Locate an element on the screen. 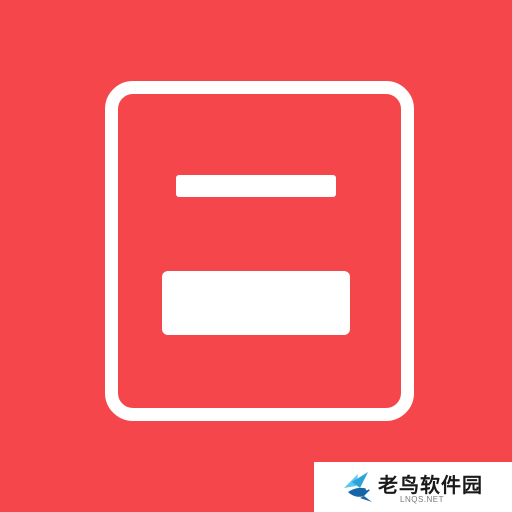  watermark-name: 老鸟软件园 is located at coordinates (430, 485).